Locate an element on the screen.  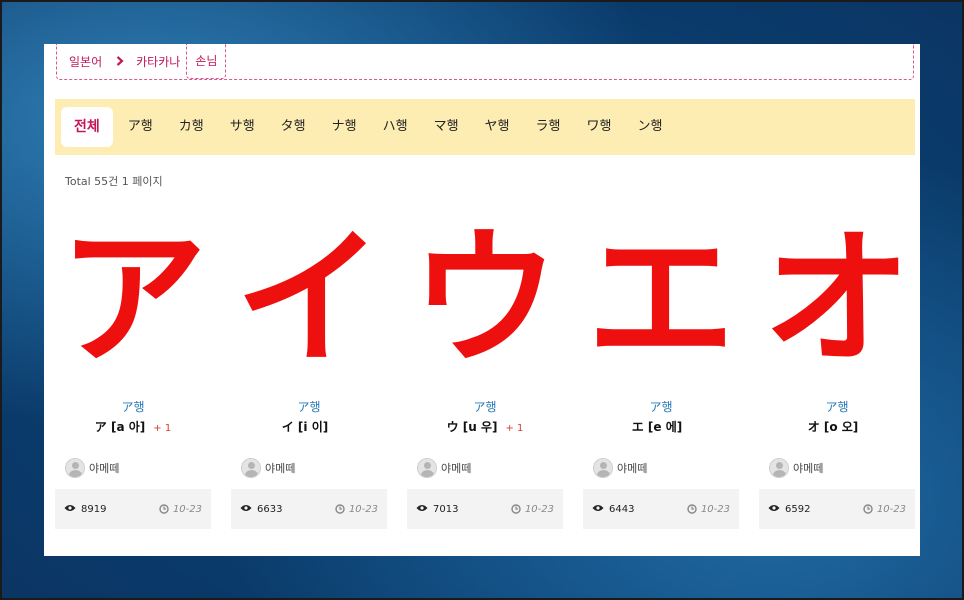
reading-title: ウ [u 우] + 1 is located at coordinates (485, 426).